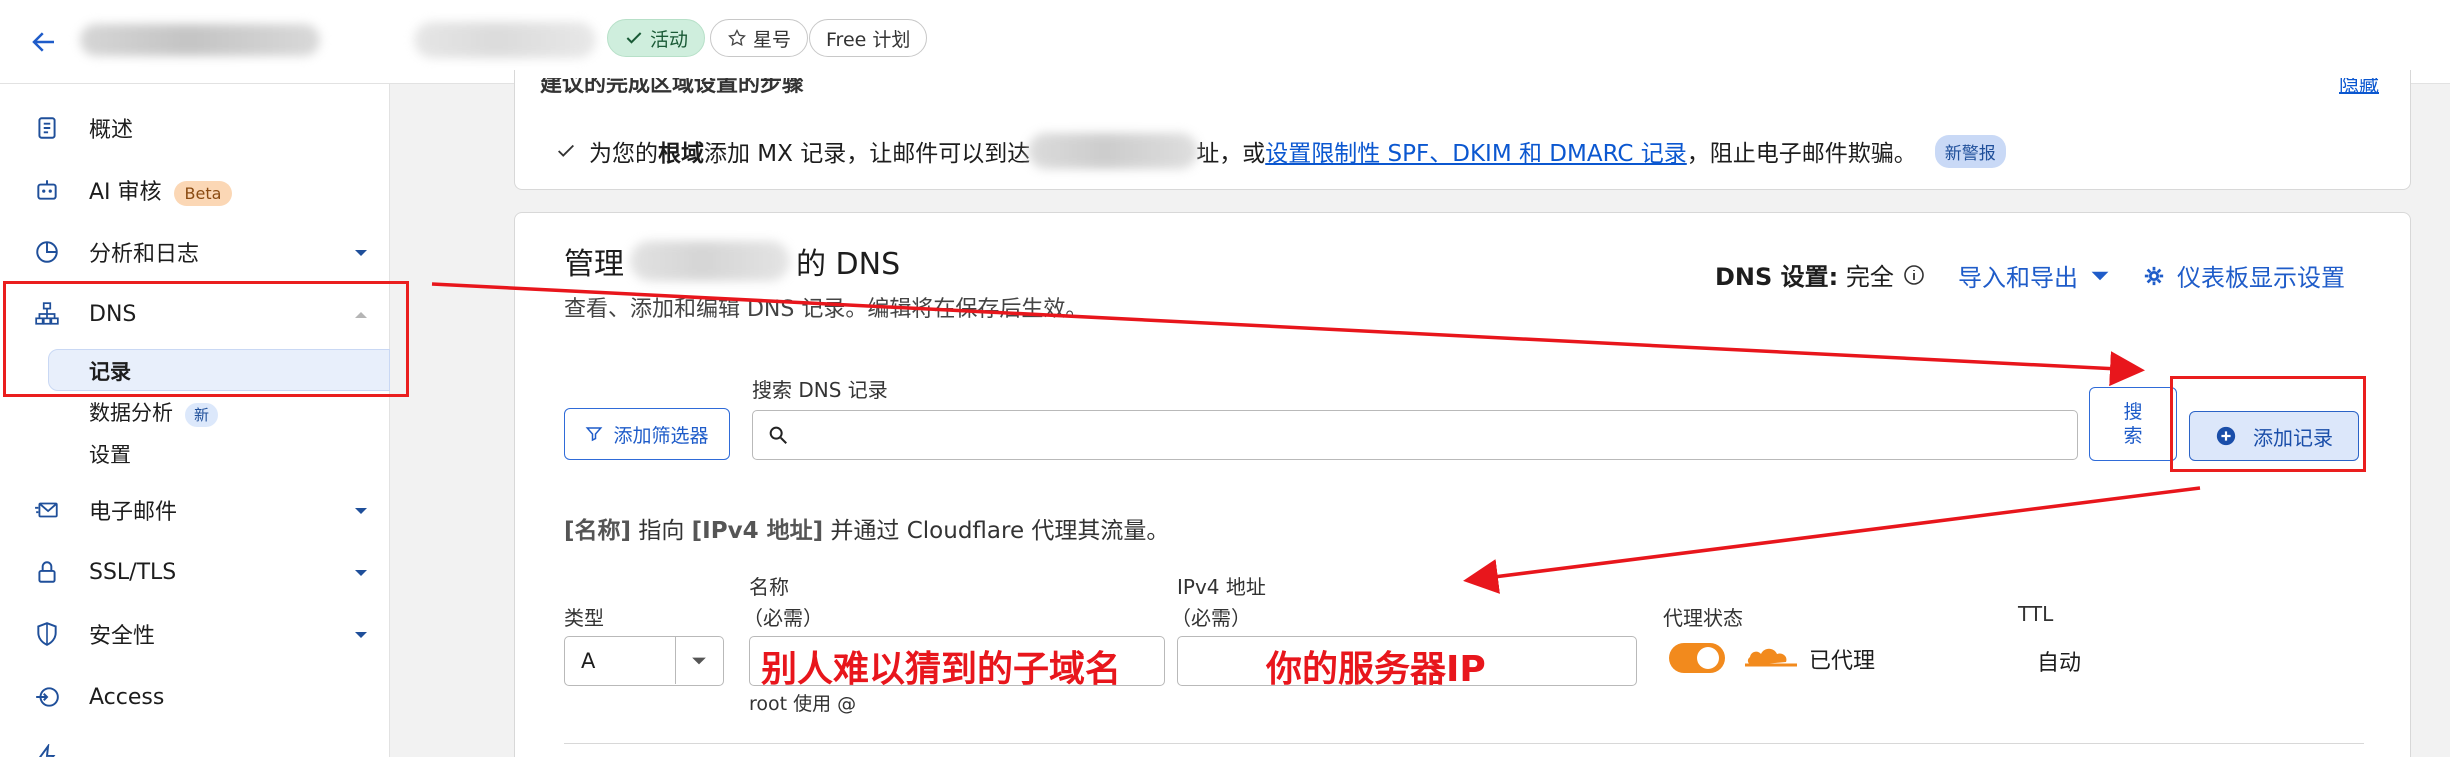 Image resolution: width=2450 pixels, height=757 pixels. I want to click on ipv4-label: IPv4 地址, so click(1221, 587).